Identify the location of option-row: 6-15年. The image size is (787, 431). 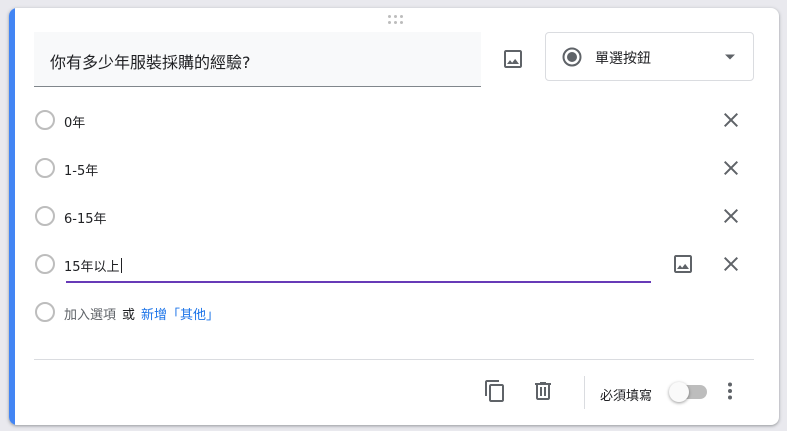
(394, 216).